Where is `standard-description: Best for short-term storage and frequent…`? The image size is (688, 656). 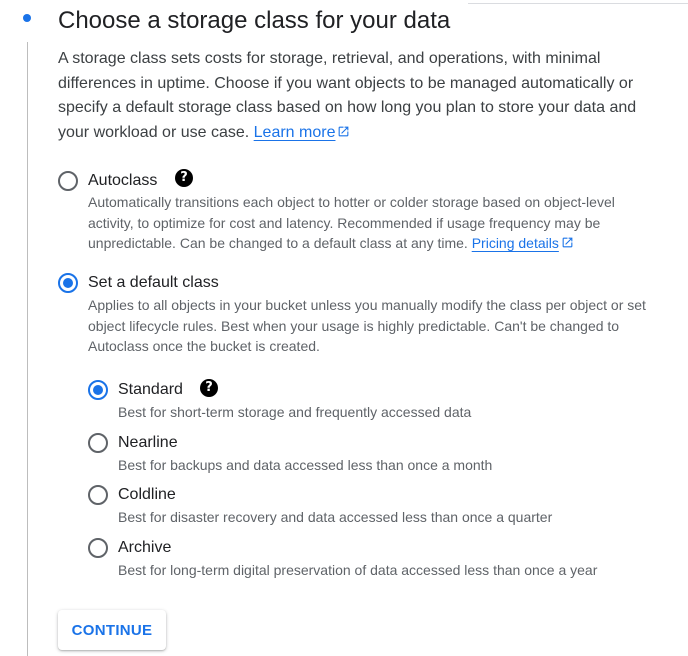
standard-description: Best for short-term storage and frequent… is located at coordinates (295, 412).